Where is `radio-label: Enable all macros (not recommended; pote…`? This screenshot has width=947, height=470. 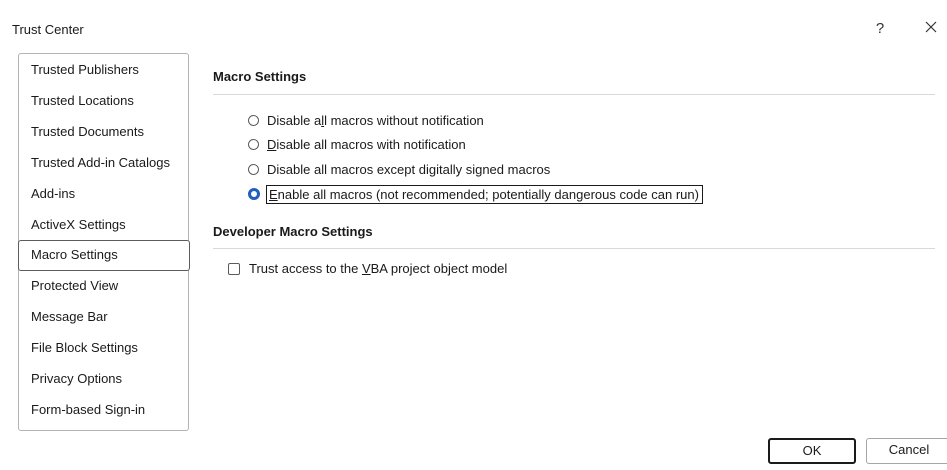 radio-label: Enable all macros (not recommended; pote… is located at coordinates (484, 194).